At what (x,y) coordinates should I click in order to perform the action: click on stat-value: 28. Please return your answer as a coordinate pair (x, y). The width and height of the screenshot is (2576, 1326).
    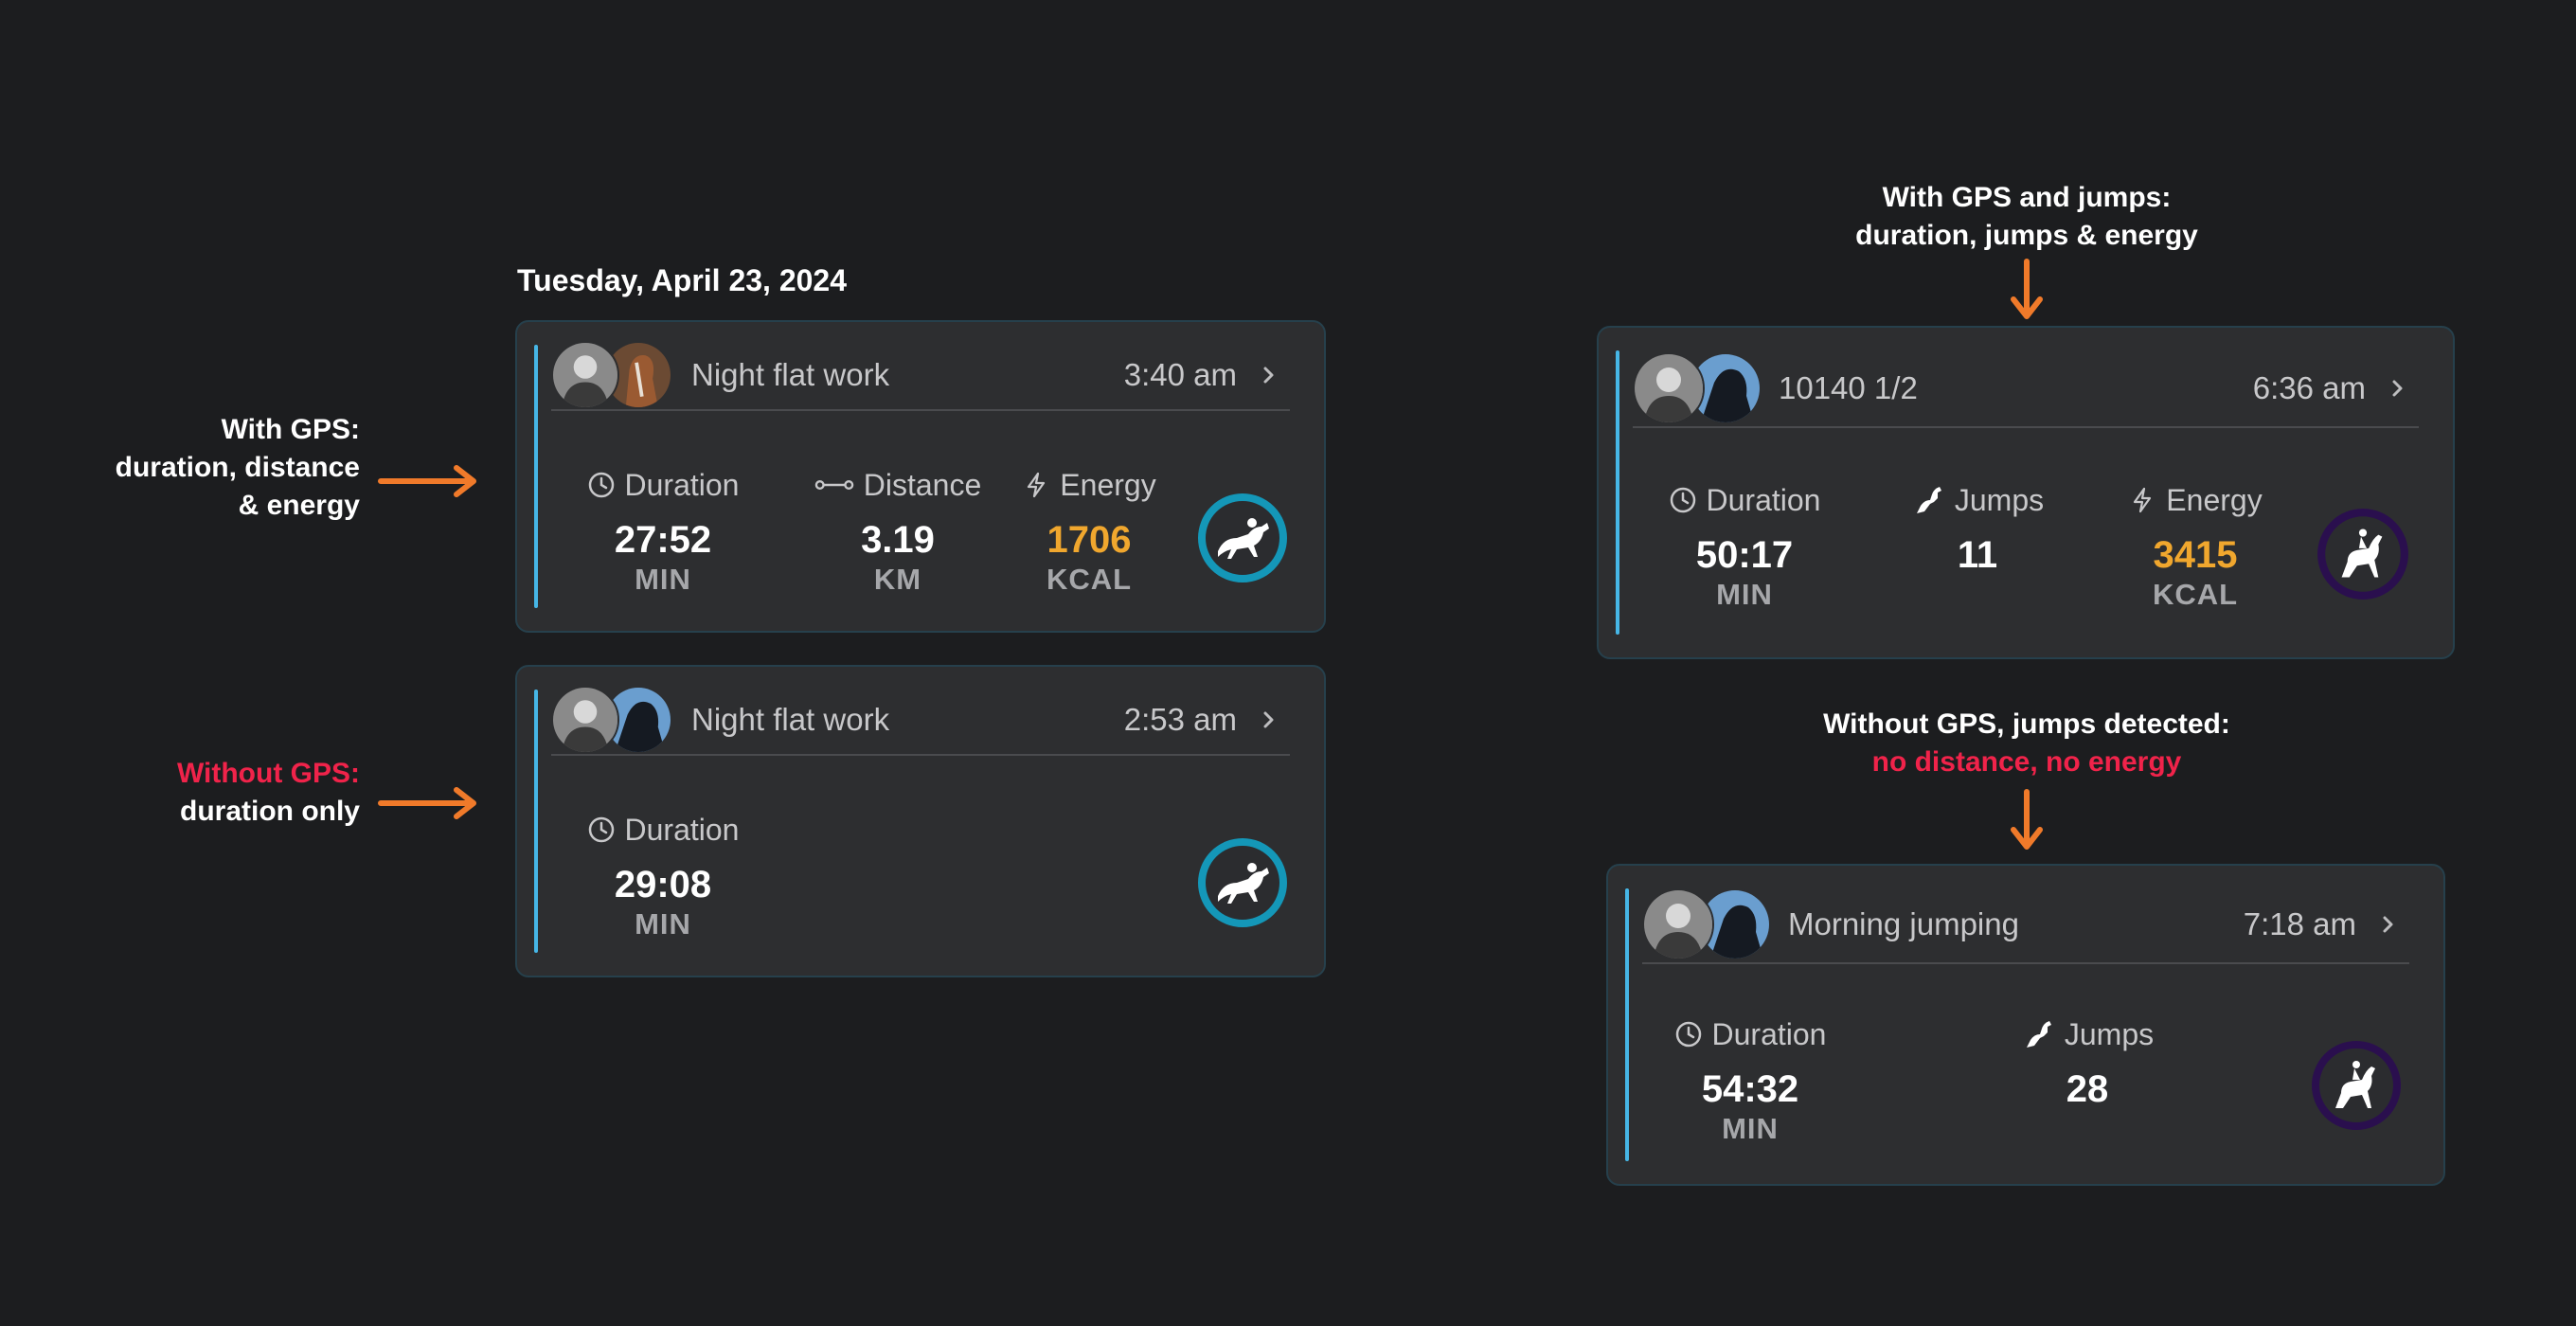
    Looking at the image, I should click on (2087, 1089).